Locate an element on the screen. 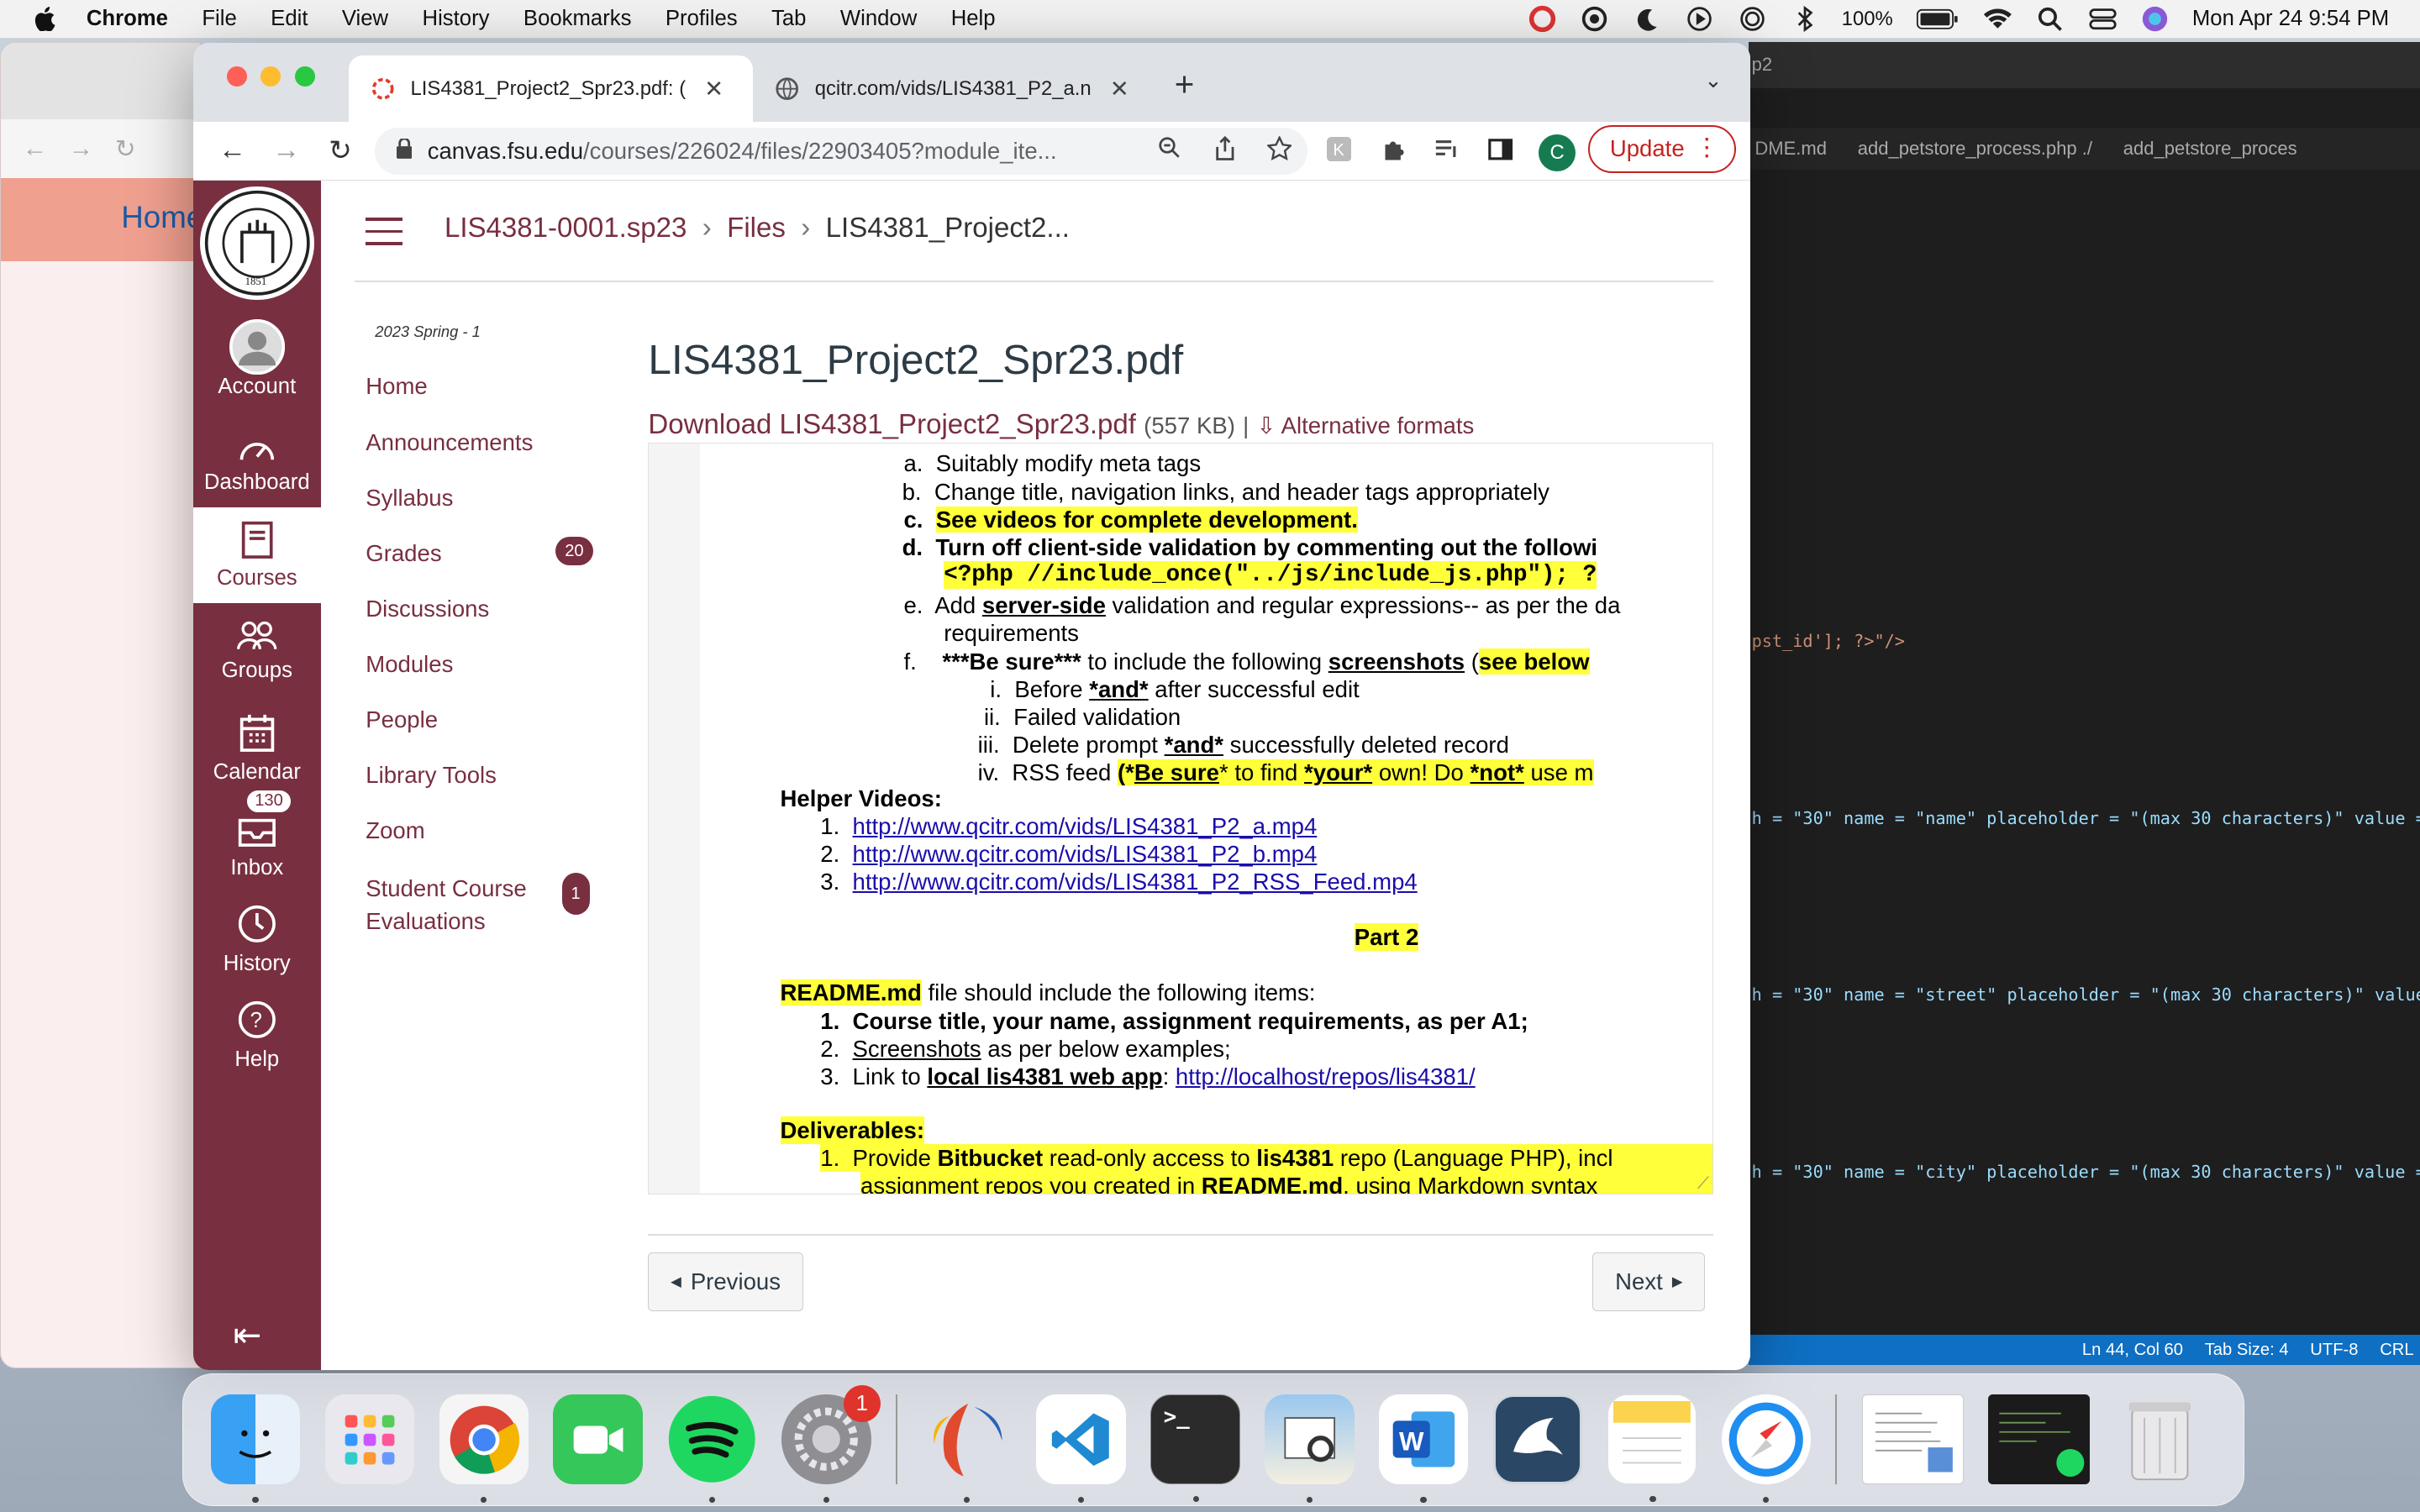 Image resolution: width=2420 pixels, height=1512 pixels. resize-handle-icon: ⟋ is located at coordinates (1703, 1184).